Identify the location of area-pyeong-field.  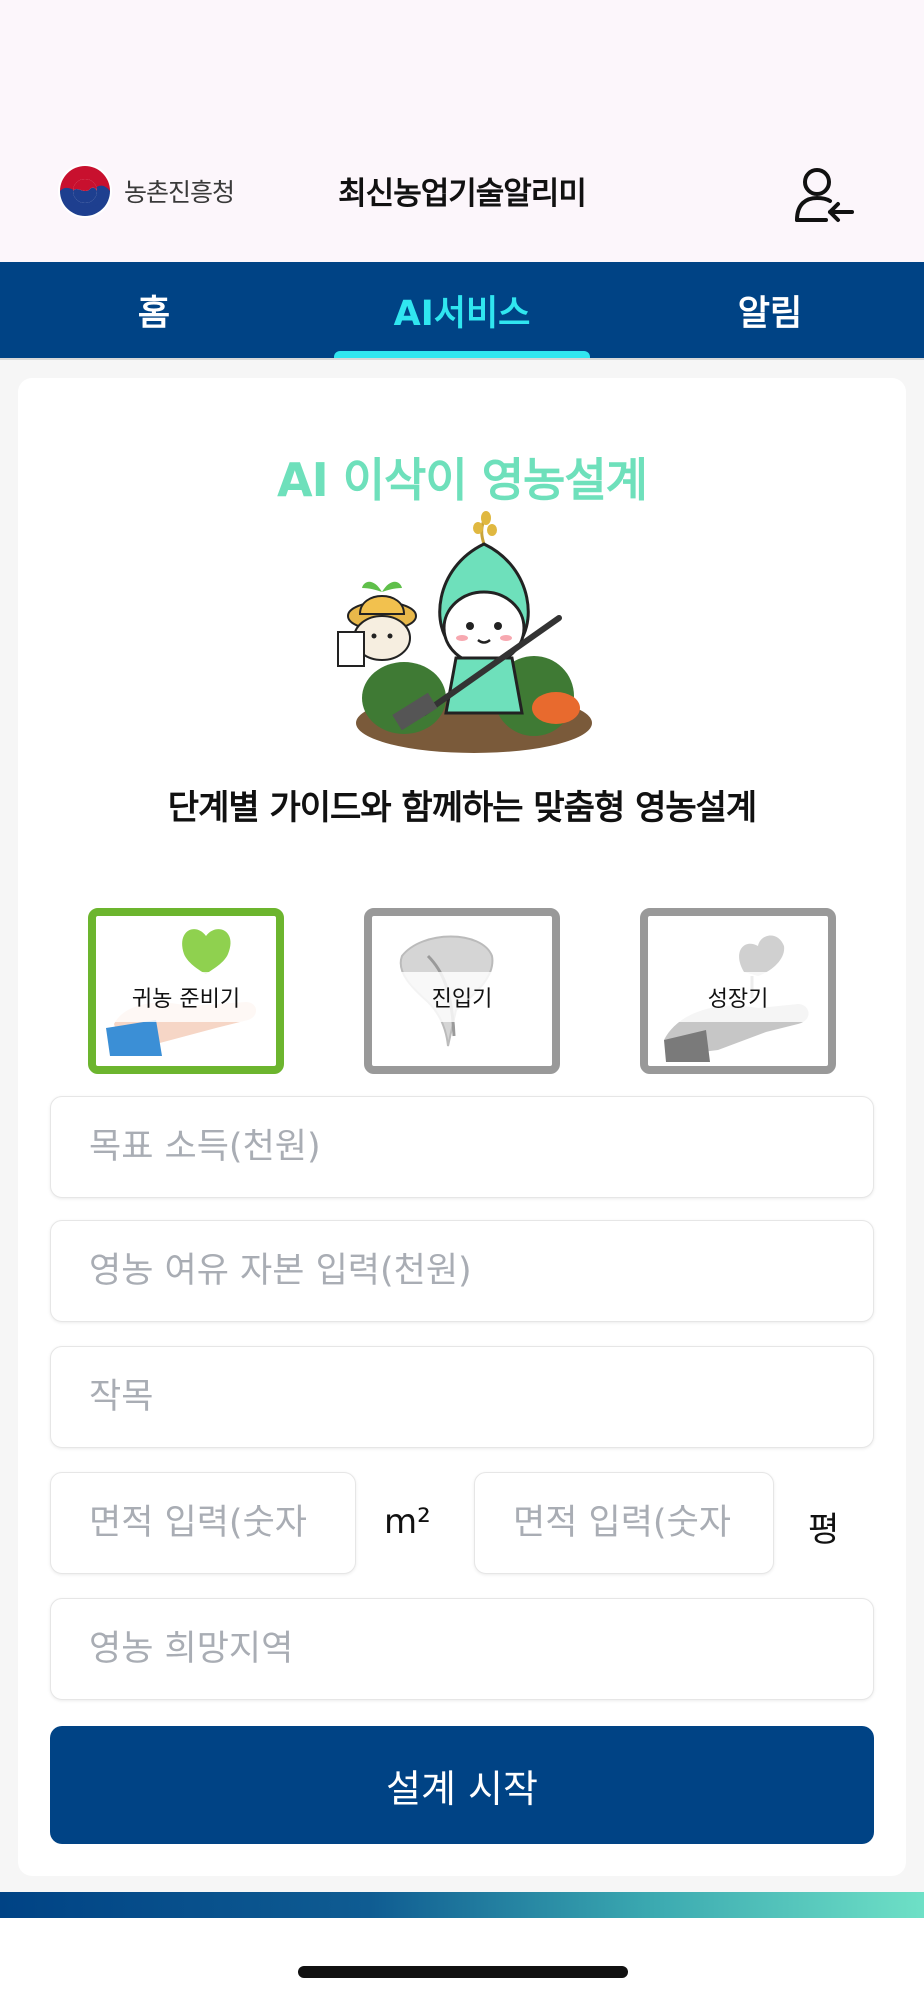
(624, 1523).